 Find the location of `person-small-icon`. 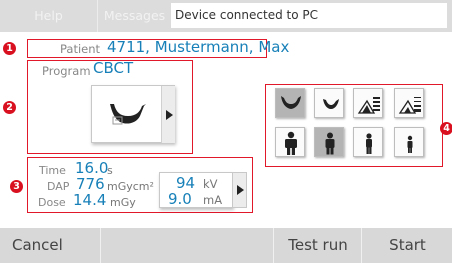

person-small-icon is located at coordinates (369, 143).